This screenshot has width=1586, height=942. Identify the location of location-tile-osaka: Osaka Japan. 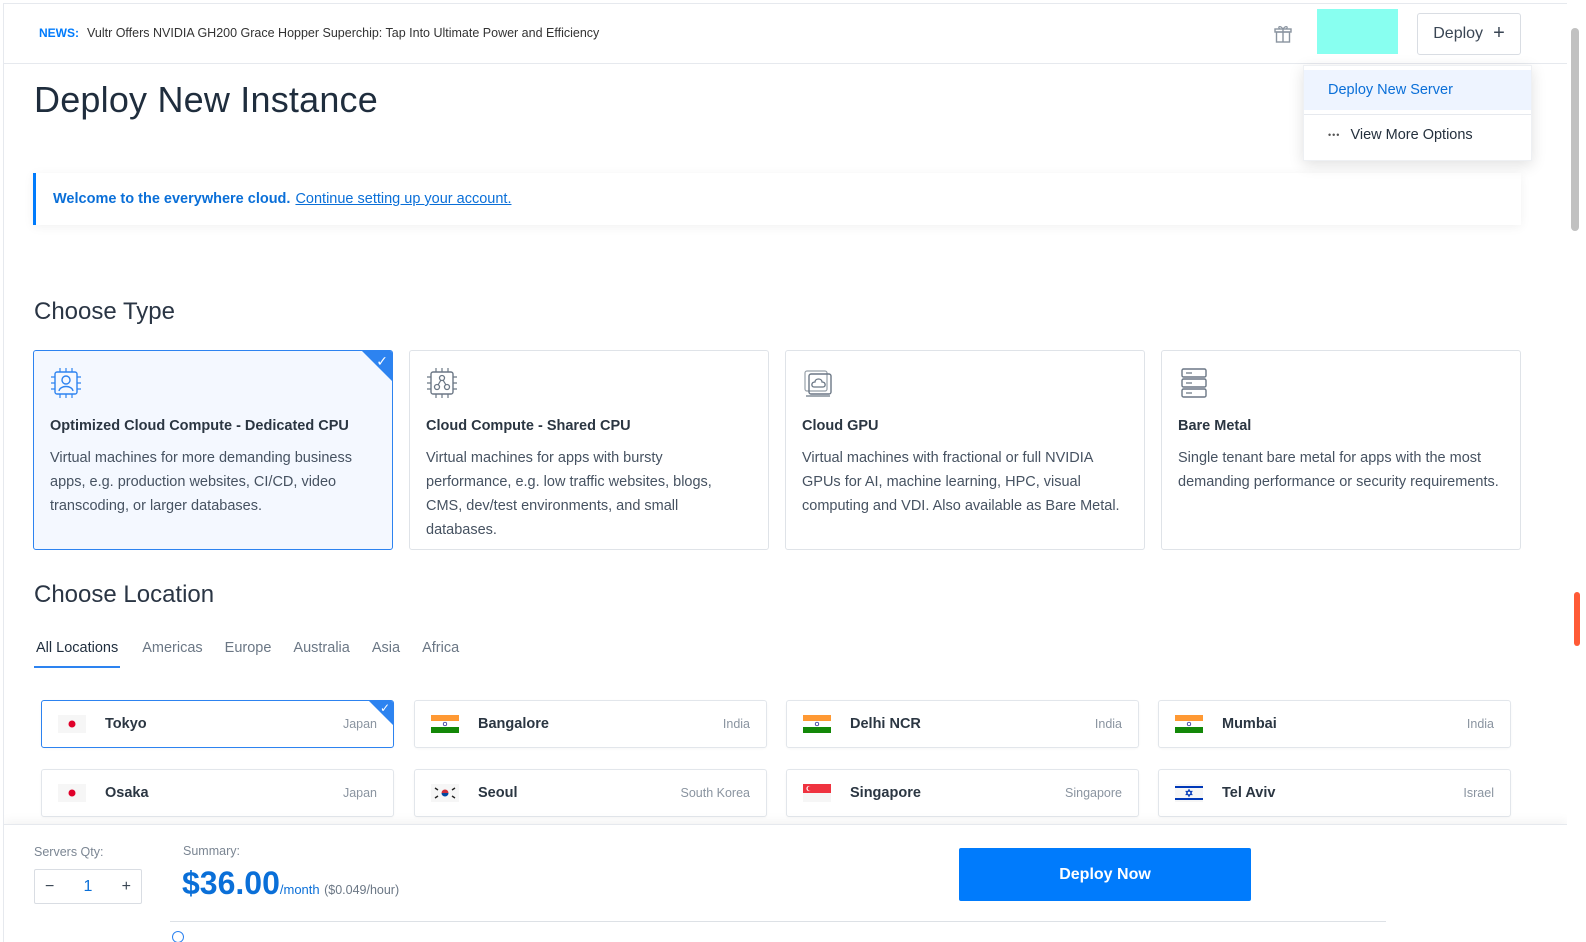
(217, 793).